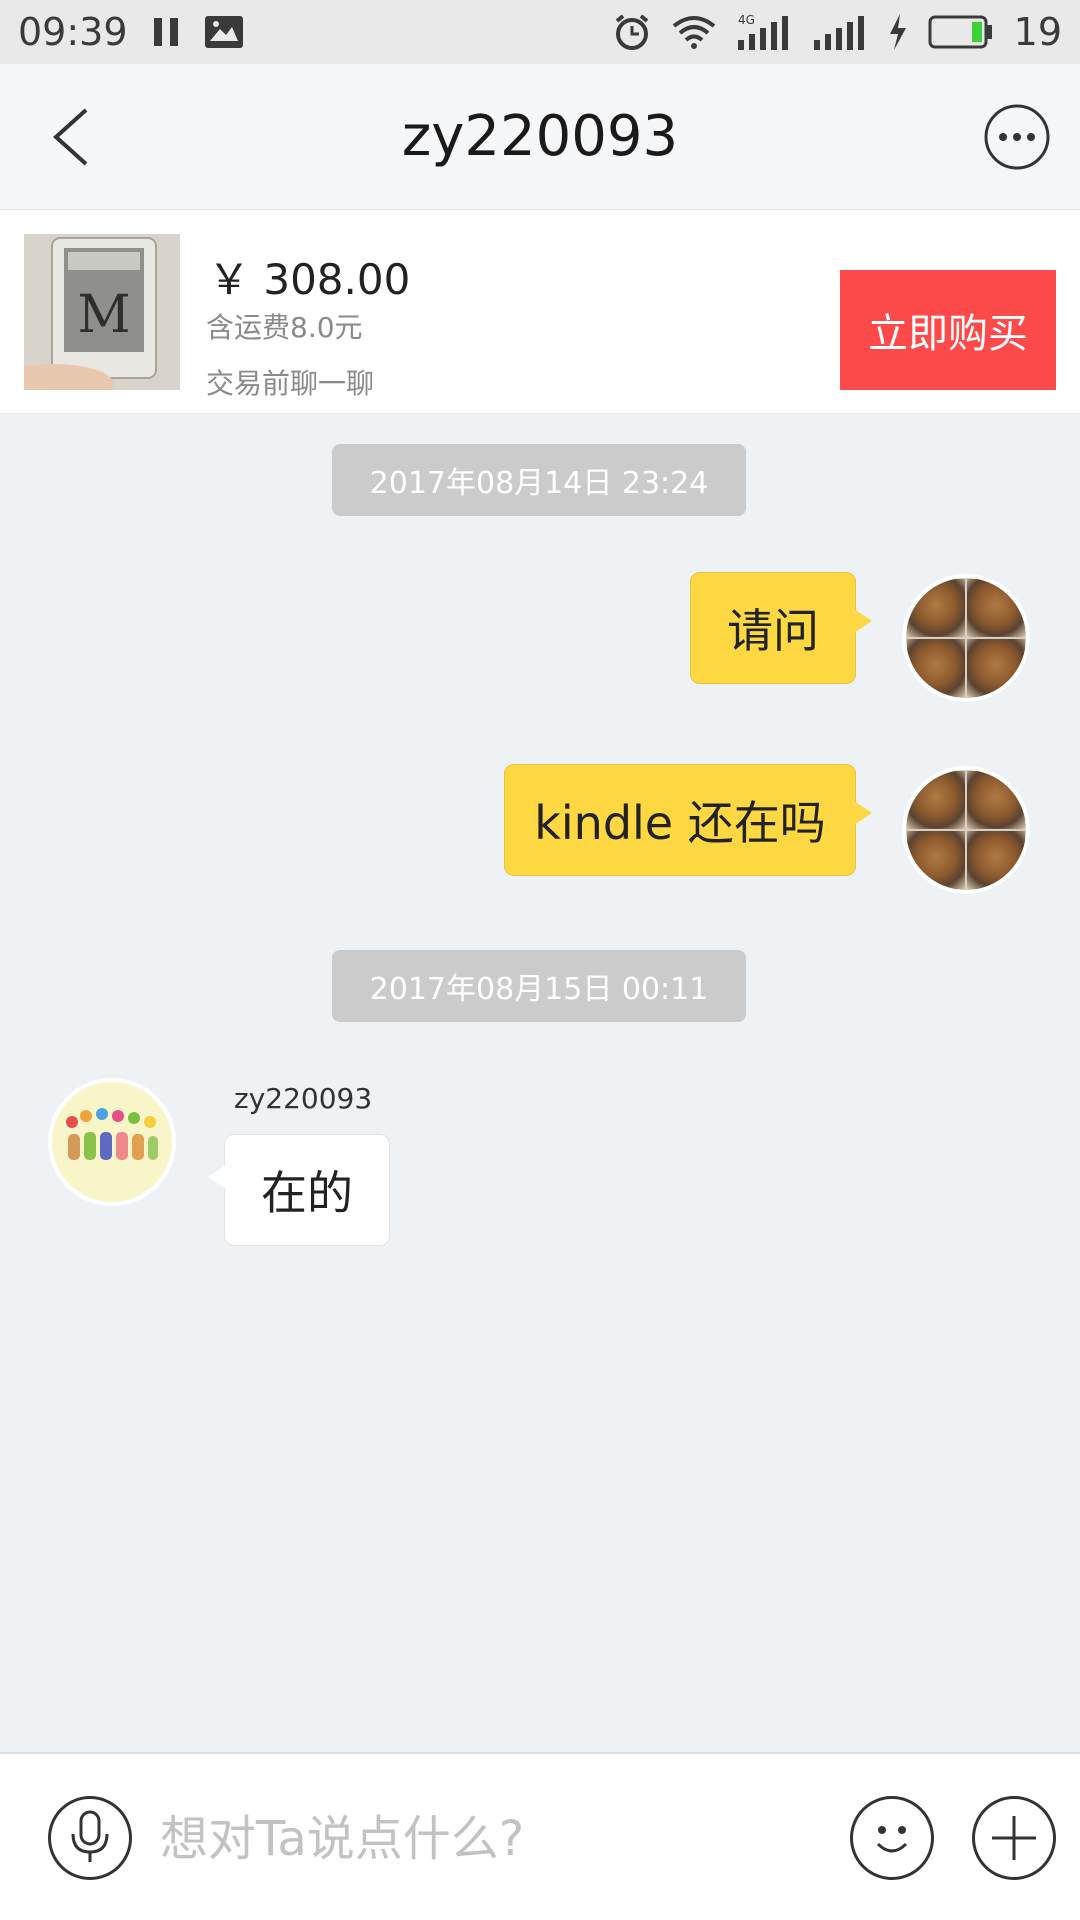  What do you see at coordinates (539, 986) in the screenshot?
I see `timestamp-chip: 2017年08月15日 00:11` at bounding box center [539, 986].